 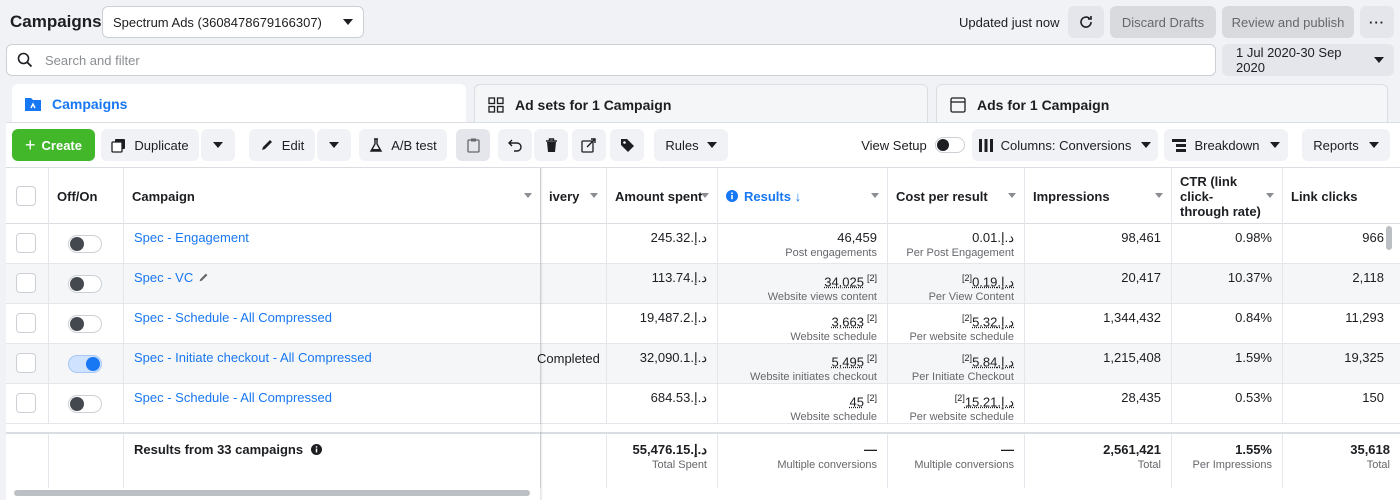 What do you see at coordinates (958, 105) in the screenshot?
I see `ad-window-icon` at bounding box center [958, 105].